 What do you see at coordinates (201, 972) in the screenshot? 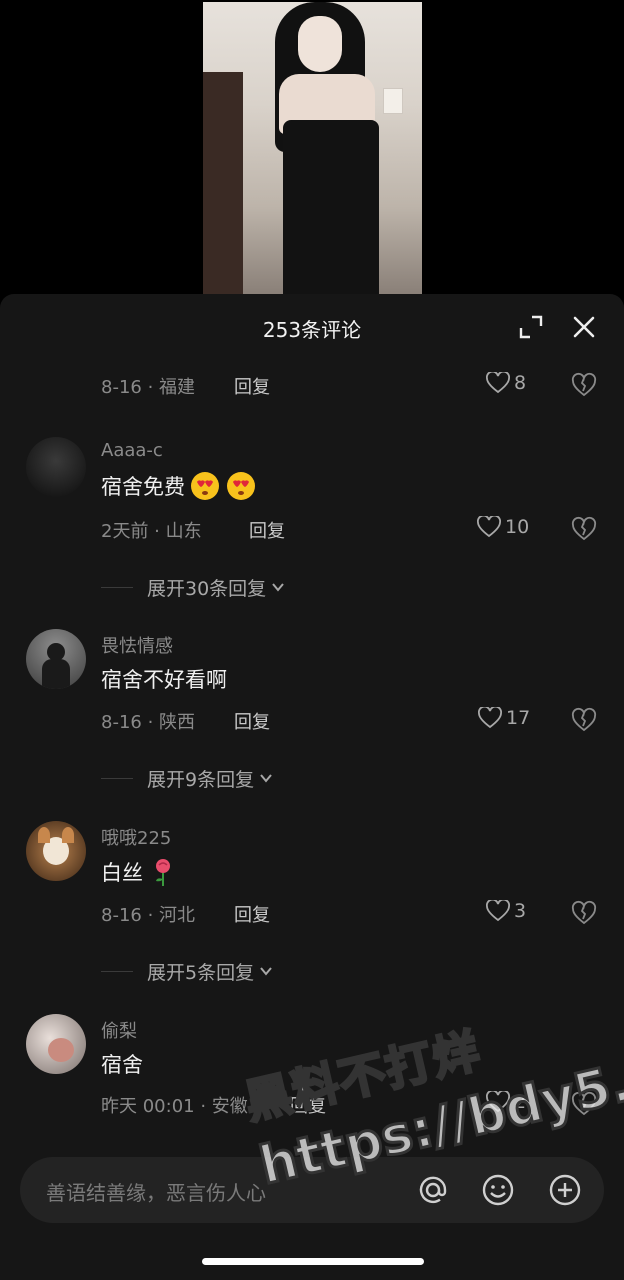
I see `expand-replies-label: 展开5条回复` at bounding box center [201, 972].